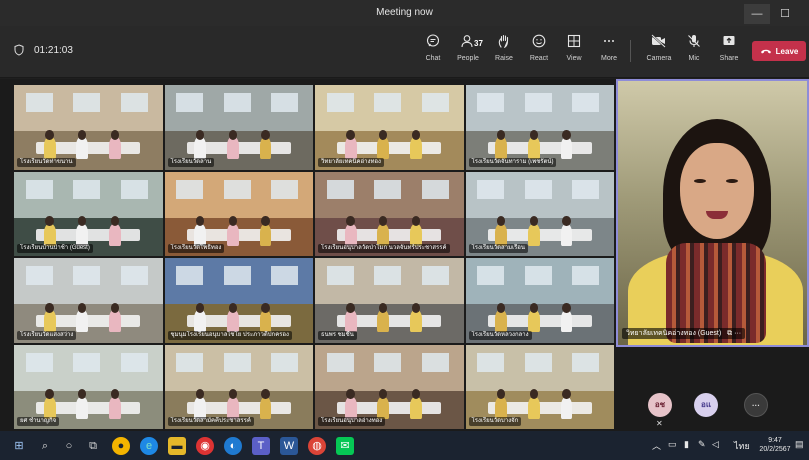 The width and height of the screenshot is (809, 460). Describe the element at coordinates (389, 300) in the screenshot. I see `video-tile: ธนพร ชมชื่น` at that location.